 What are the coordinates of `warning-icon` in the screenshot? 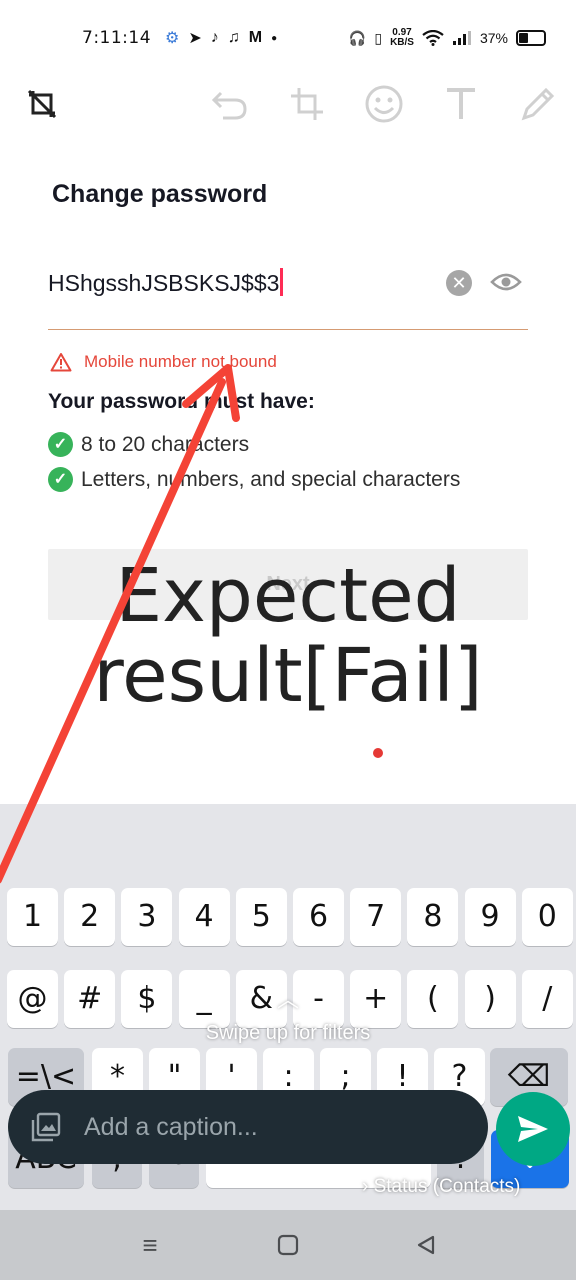 It's located at (61, 362).